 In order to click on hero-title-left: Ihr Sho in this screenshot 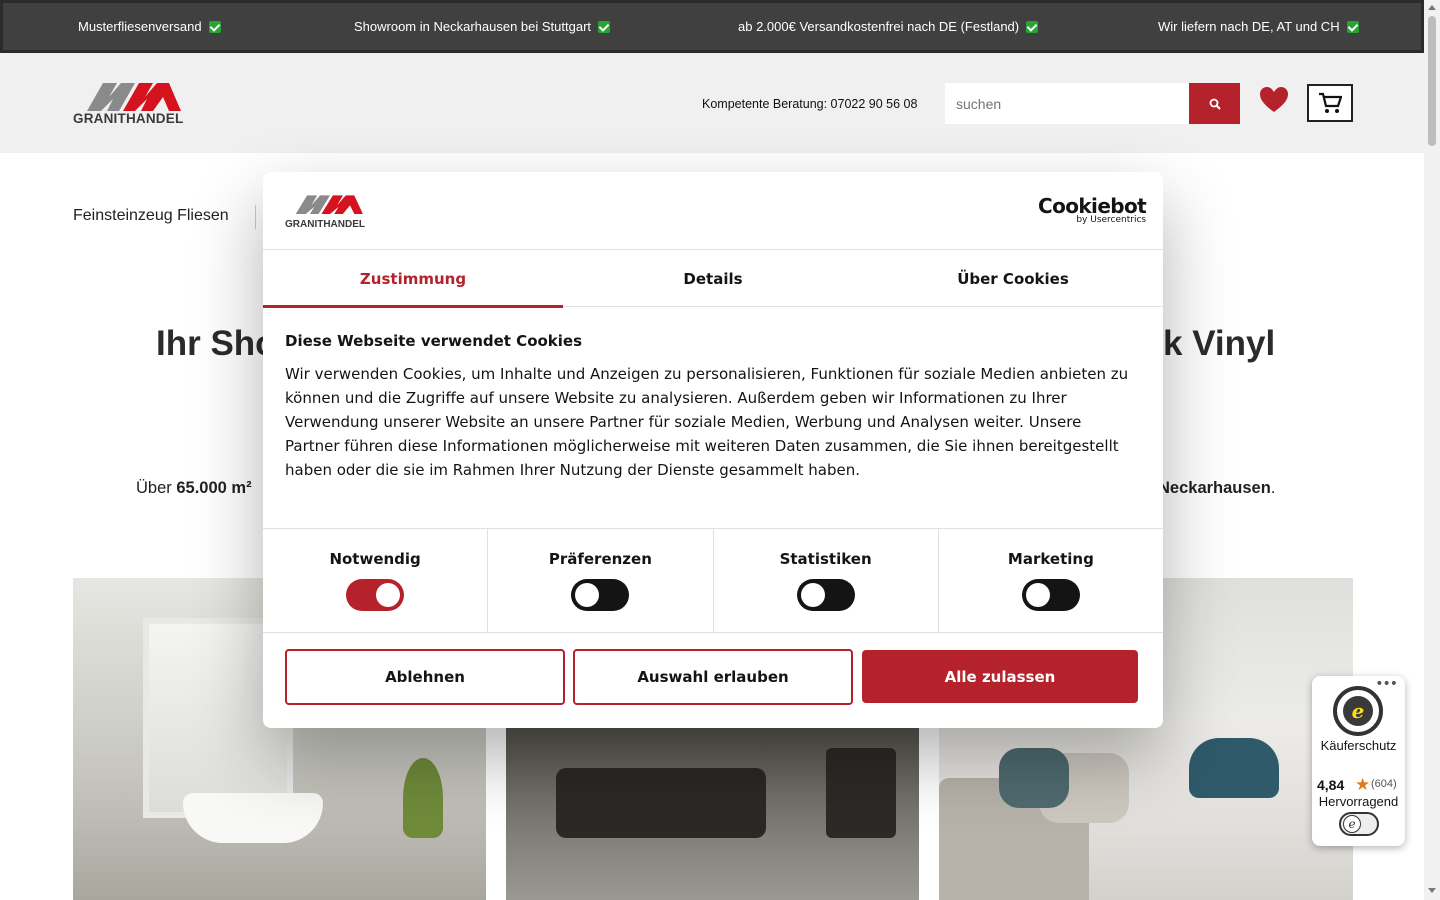, I will do `click(216, 343)`.